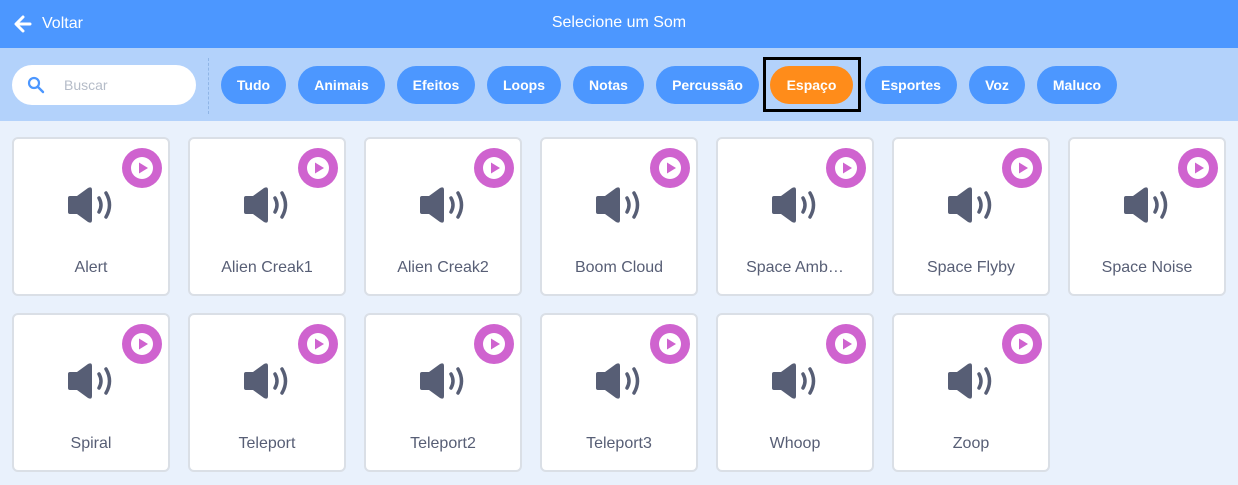  I want to click on sound-card: Zoop, so click(971, 392).